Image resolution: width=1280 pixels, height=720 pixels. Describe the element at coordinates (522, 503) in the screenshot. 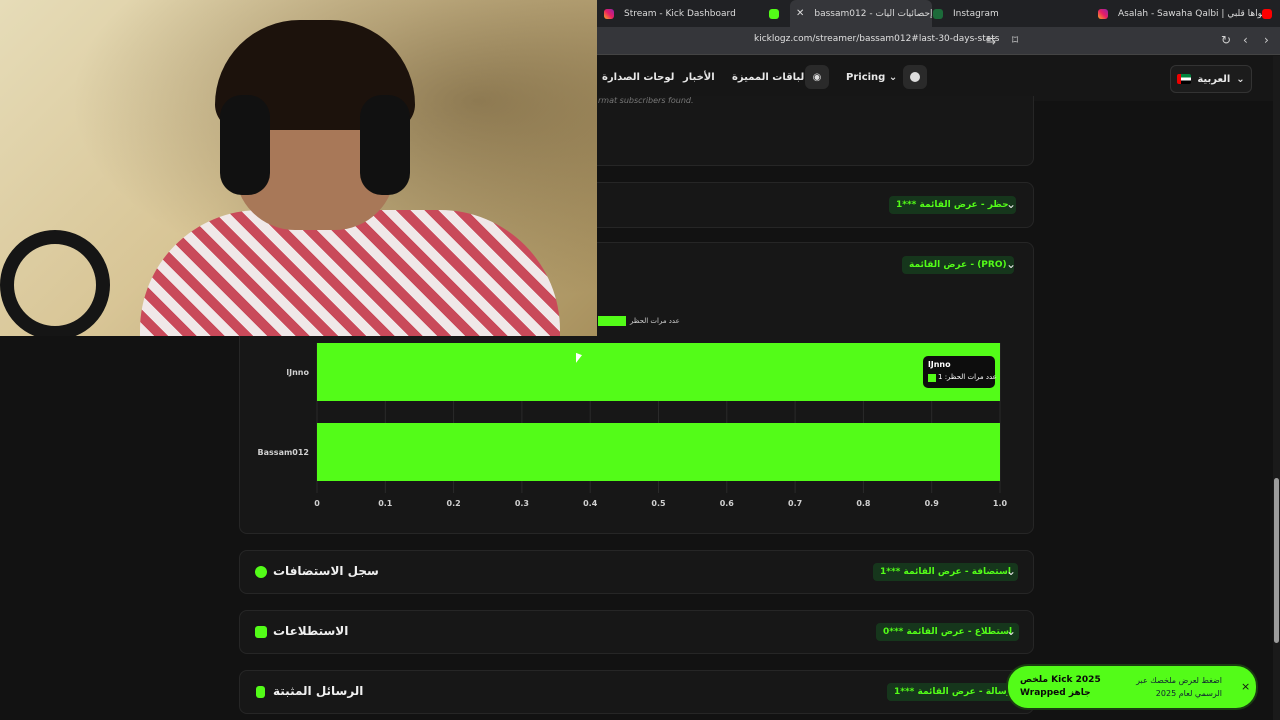

I see `x-tick-label: 0.3` at that location.